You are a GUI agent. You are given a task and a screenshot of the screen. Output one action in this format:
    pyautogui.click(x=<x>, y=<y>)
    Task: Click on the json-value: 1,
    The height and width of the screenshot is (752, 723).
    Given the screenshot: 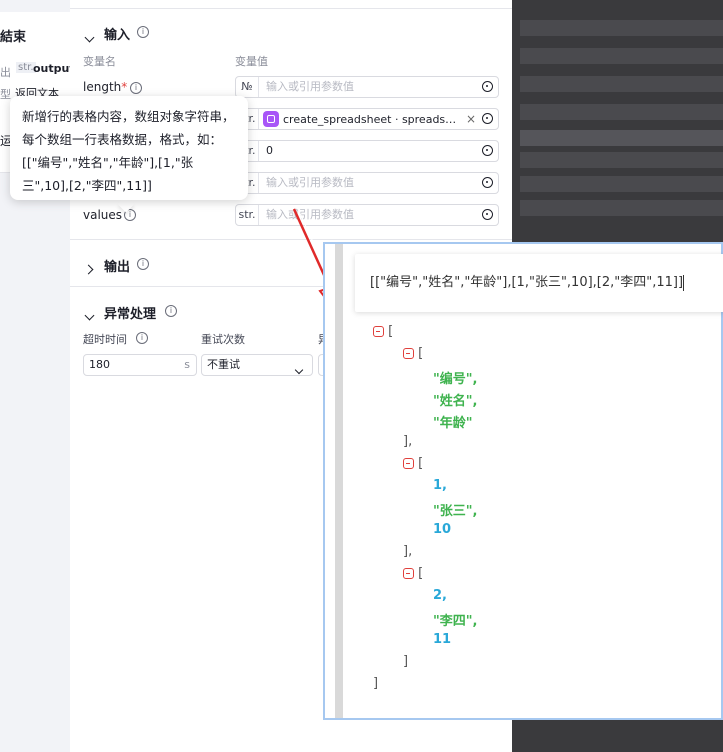 What is the action you would take?
    pyautogui.click(x=440, y=485)
    